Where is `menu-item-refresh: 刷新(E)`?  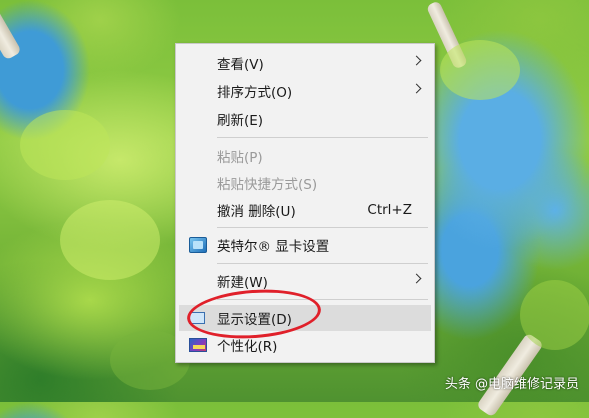 menu-item-refresh: 刷新(E) is located at coordinates (305, 119).